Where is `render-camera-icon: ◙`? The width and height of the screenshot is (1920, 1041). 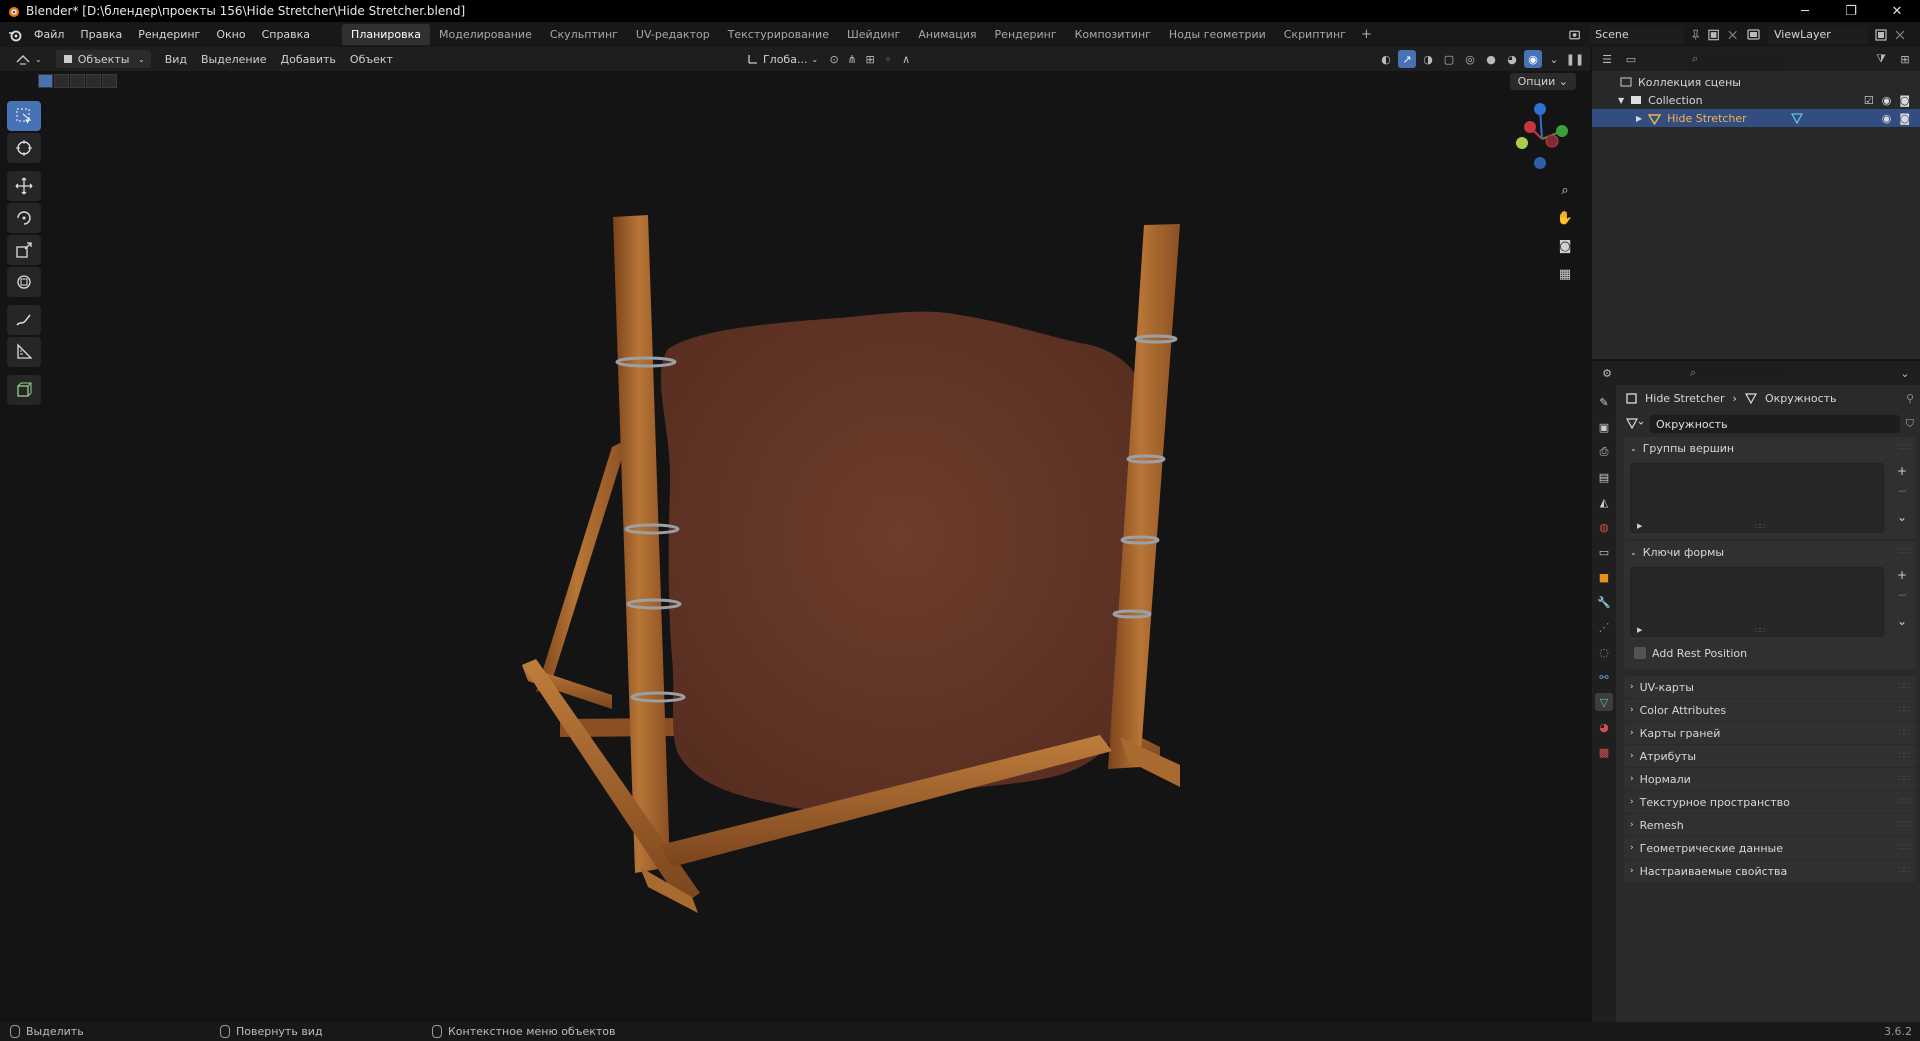
render-camera-icon: ◙ is located at coordinates (1904, 100).